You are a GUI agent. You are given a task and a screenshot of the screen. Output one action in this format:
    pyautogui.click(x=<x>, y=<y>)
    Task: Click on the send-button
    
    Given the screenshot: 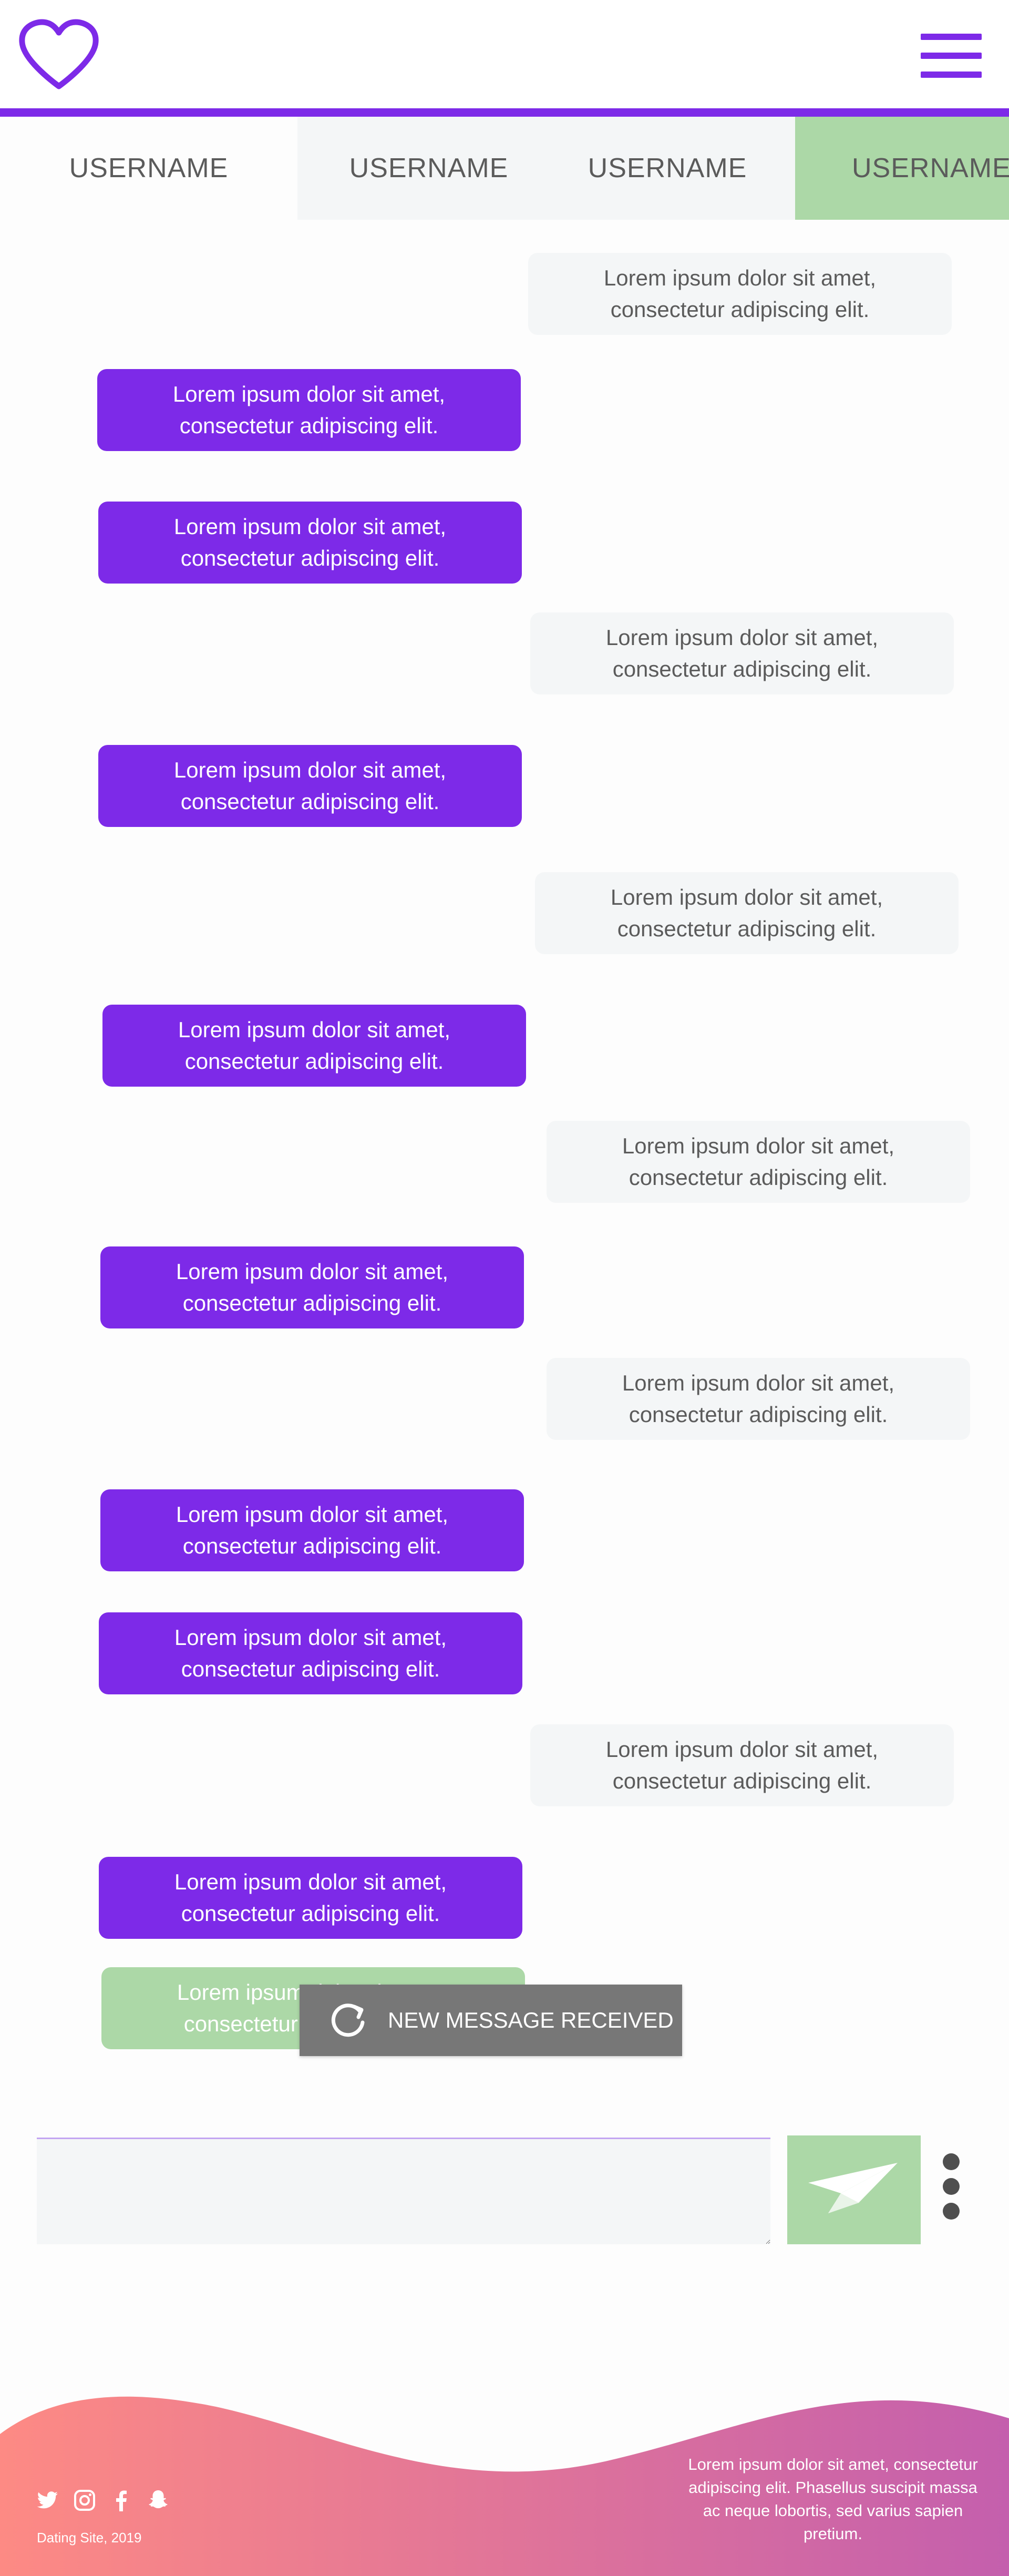 What is the action you would take?
    pyautogui.click(x=854, y=2189)
    